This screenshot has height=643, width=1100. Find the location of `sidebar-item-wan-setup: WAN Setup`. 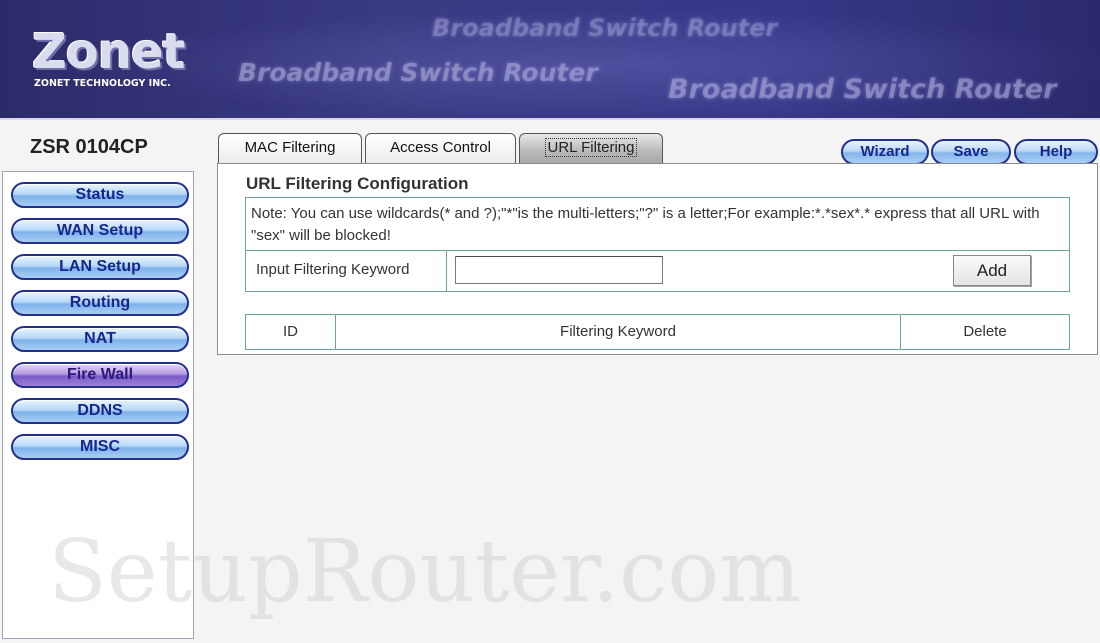

sidebar-item-wan-setup: WAN Setup is located at coordinates (100, 231).